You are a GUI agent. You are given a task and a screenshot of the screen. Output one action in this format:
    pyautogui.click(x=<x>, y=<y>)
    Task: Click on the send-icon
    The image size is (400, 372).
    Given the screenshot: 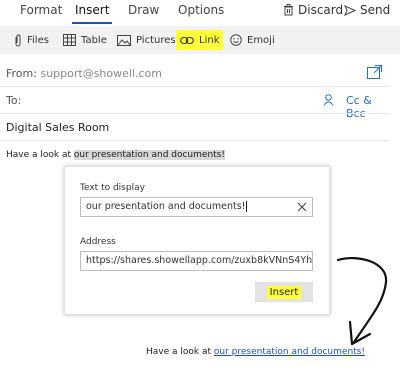 What is the action you would take?
    pyautogui.click(x=350, y=10)
    